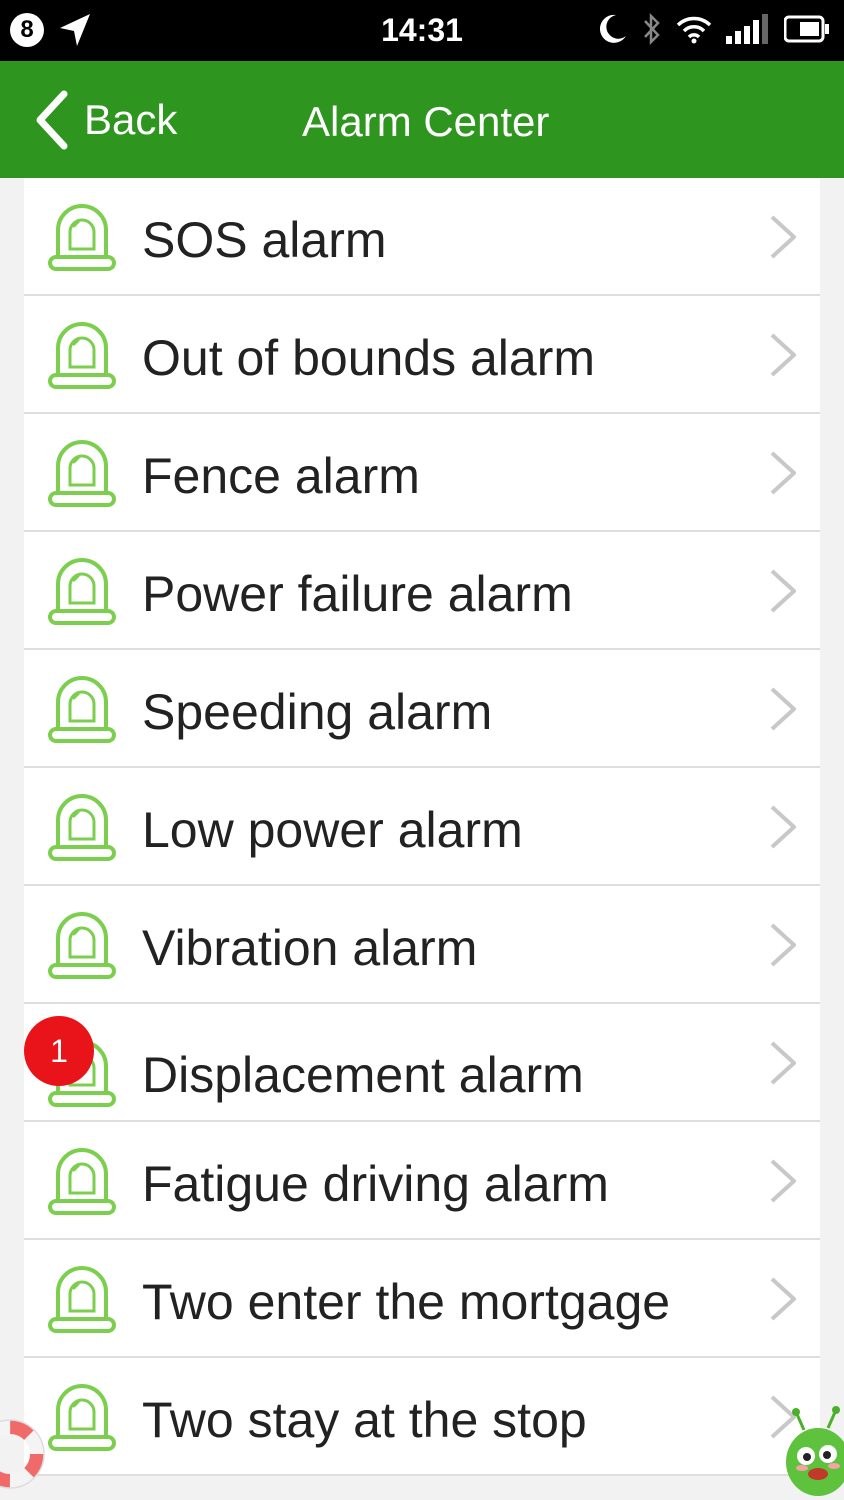 The image size is (844, 1500). What do you see at coordinates (806, 29) in the screenshot?
I see `battery-icon` at bounding box center [806, 29].